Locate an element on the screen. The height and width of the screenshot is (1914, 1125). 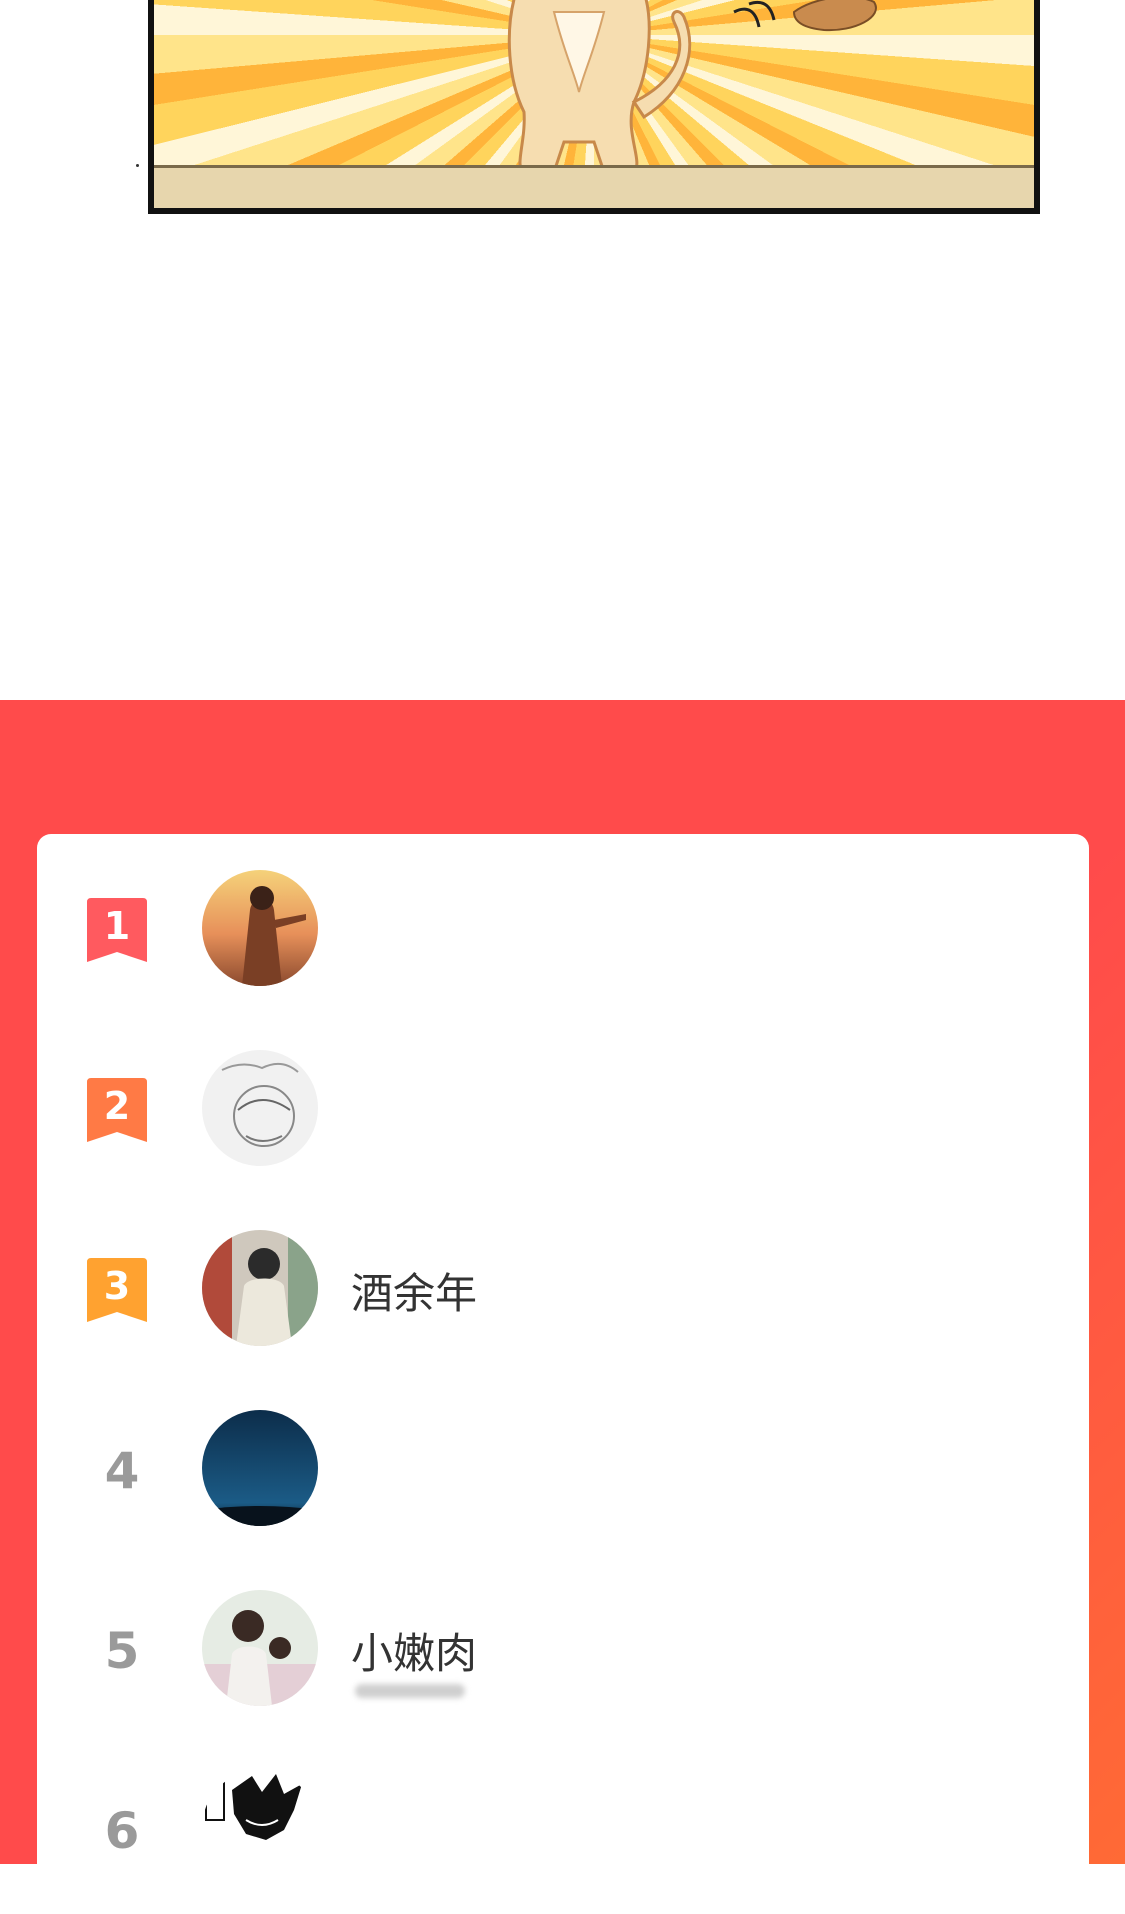
rank-badge-number: 2 is located at coordinates (117, 1106).